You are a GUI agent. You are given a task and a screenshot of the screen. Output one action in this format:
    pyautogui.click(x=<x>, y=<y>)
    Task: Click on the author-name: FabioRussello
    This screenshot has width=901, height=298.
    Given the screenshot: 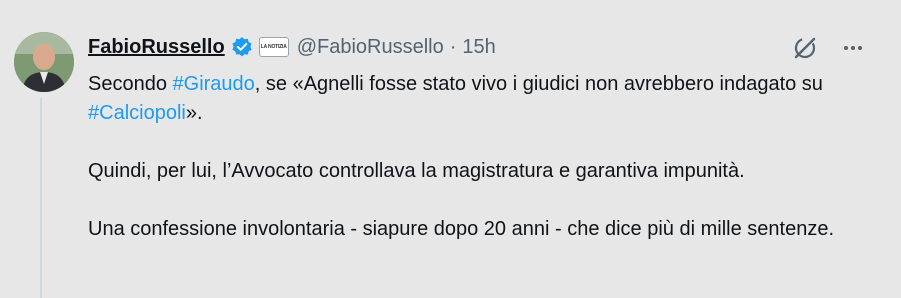 What is the action you would take?
    pyautogui.click(x=156, y=47)
    